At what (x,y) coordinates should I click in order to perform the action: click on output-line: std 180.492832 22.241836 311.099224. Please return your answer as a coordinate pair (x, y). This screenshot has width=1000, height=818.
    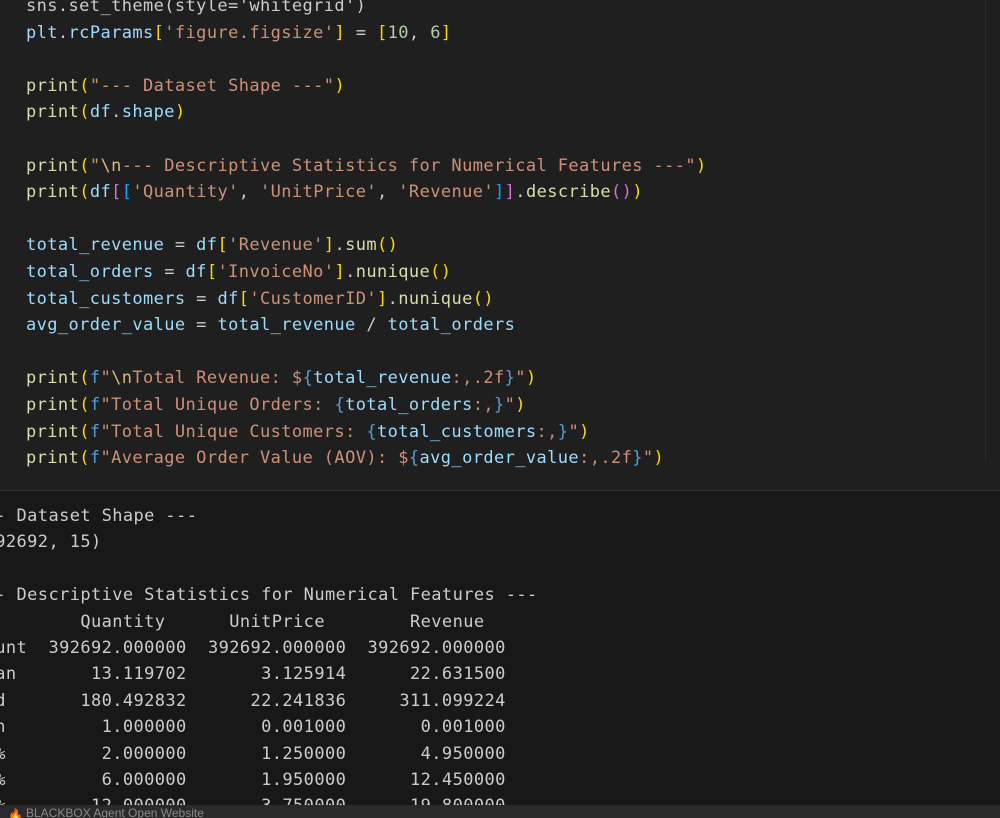
    Looking at the image, I should click on (253, 700).